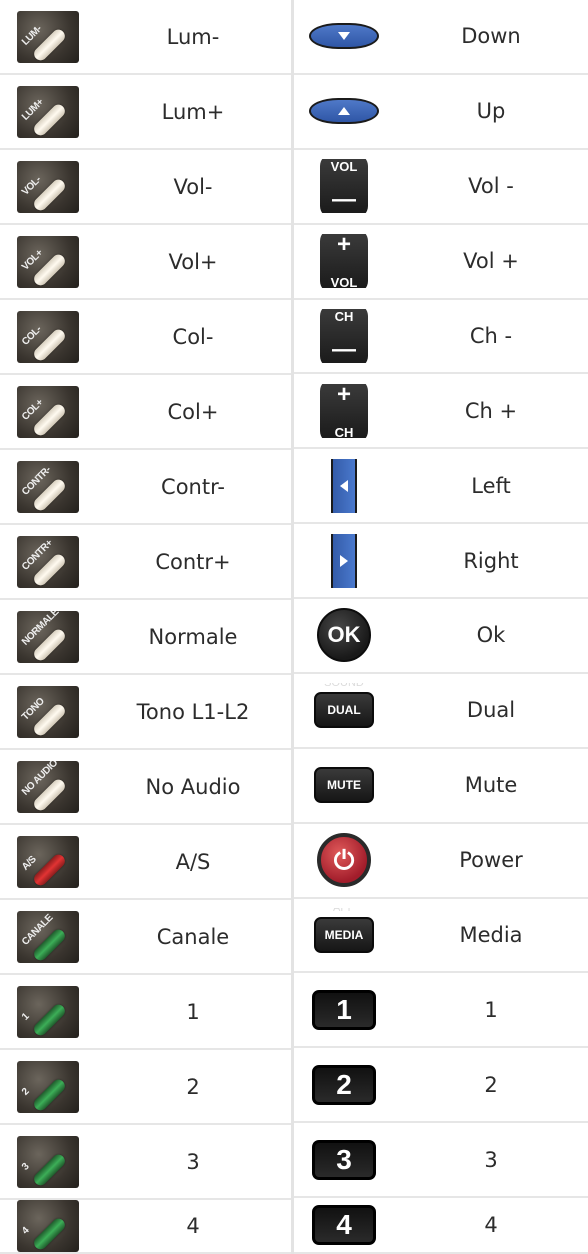  I want to click on key-function-label: 4, so click(193, 1226).